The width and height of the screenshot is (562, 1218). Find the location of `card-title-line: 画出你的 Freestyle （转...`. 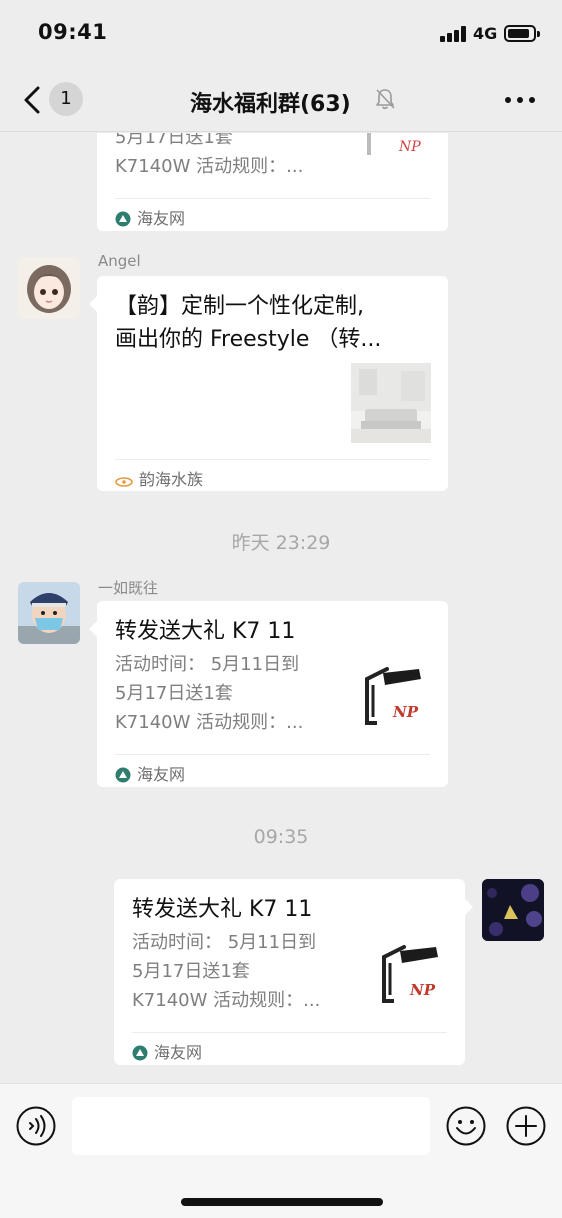

card-title-line: 画出你的 Freestyle （转... is located at coordinates (248, 339).